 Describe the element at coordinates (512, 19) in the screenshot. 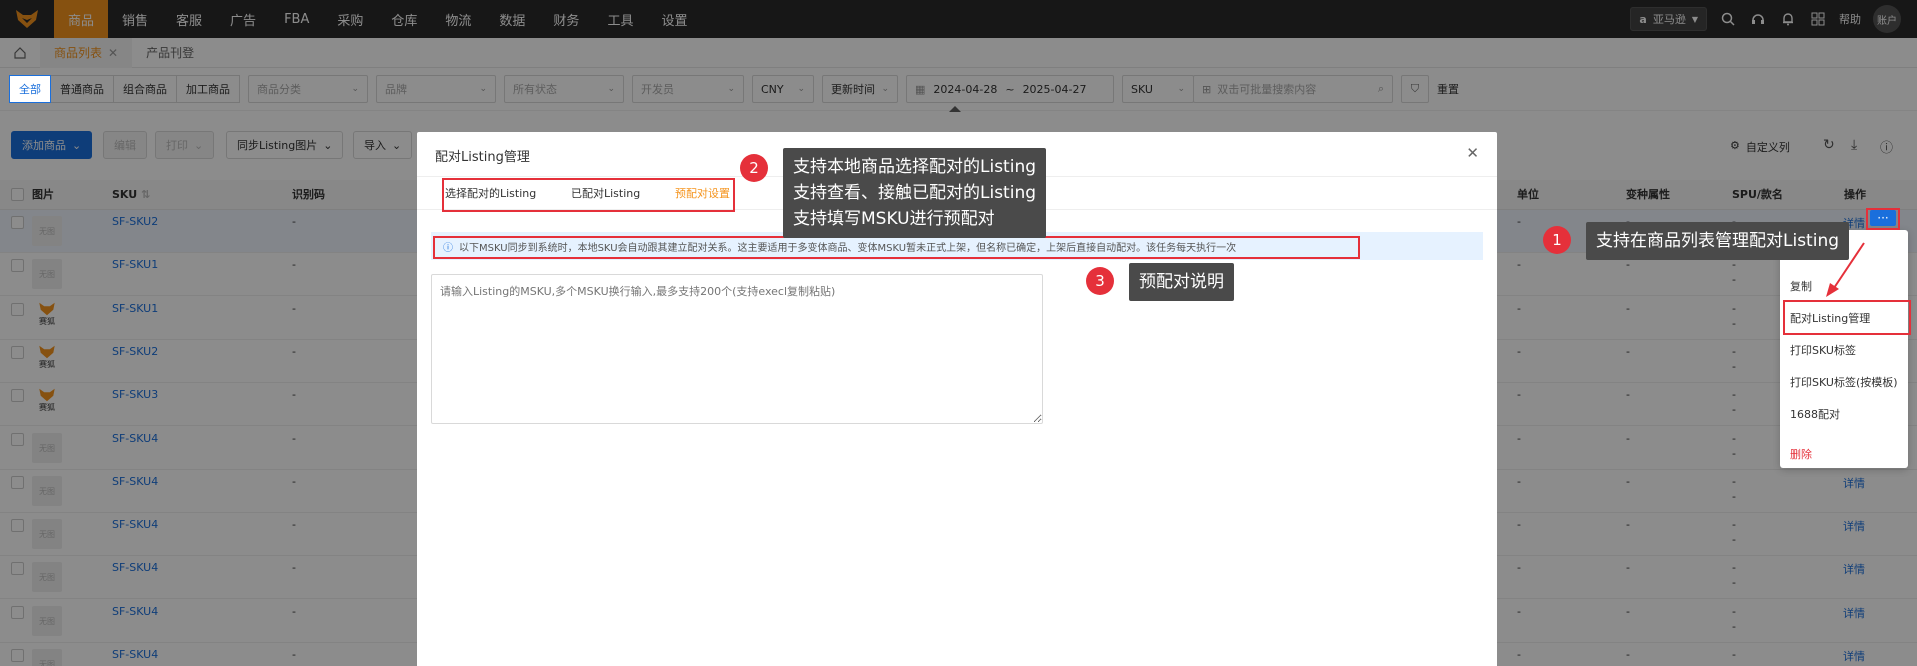

I see `nav-item: 数据` at that location.